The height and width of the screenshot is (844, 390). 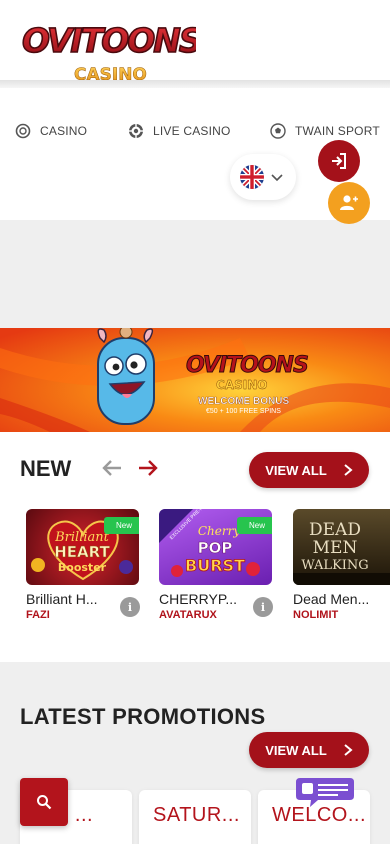 I want to click on promotions-title: LATEST PROMOTIONS, so click(x=143, y=716).